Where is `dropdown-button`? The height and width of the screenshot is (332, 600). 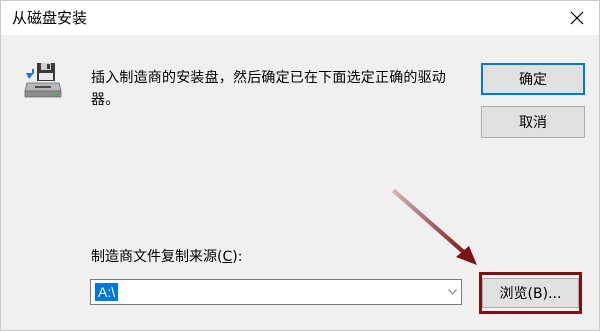 dropdown-button is located at coordinates (452, 292).